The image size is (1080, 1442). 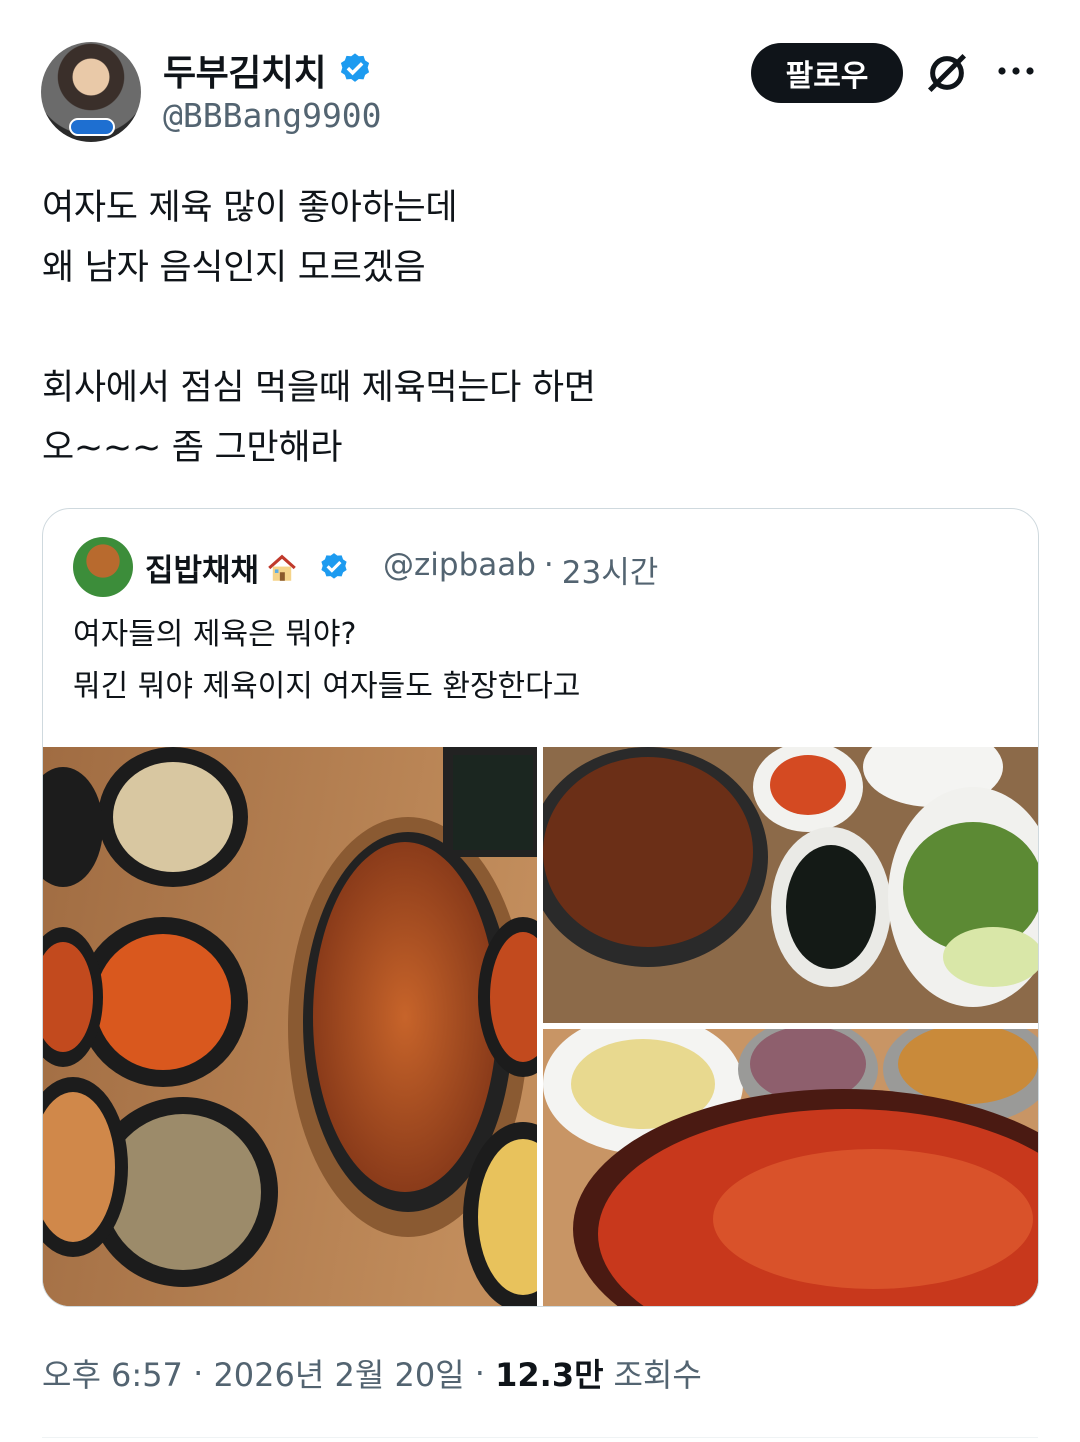 I want to click on more-dots-icon, so click(x=1016, y=71).